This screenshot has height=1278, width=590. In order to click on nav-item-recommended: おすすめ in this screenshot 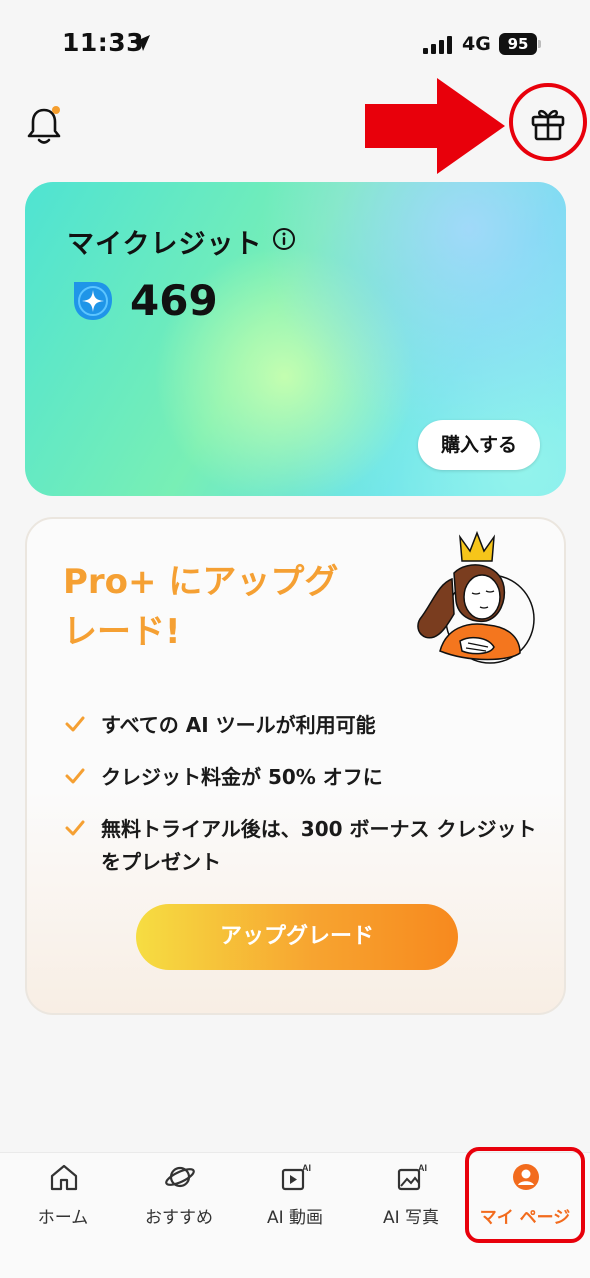, I will do `click(179, 1203)`.